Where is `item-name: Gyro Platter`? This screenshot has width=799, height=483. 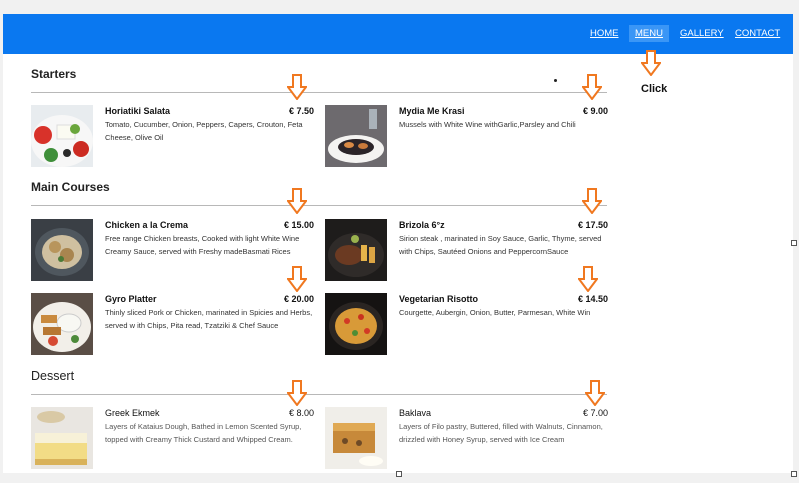 item-name: Gyro Platter is located at coordinates (131, 299).